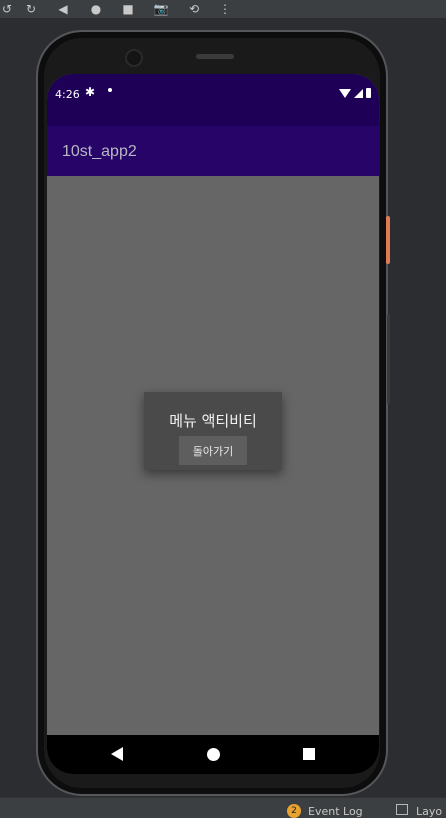  Describe the element at coordinates (67, 94) in the screenshot. I see `status-time: 4:26` at that location.